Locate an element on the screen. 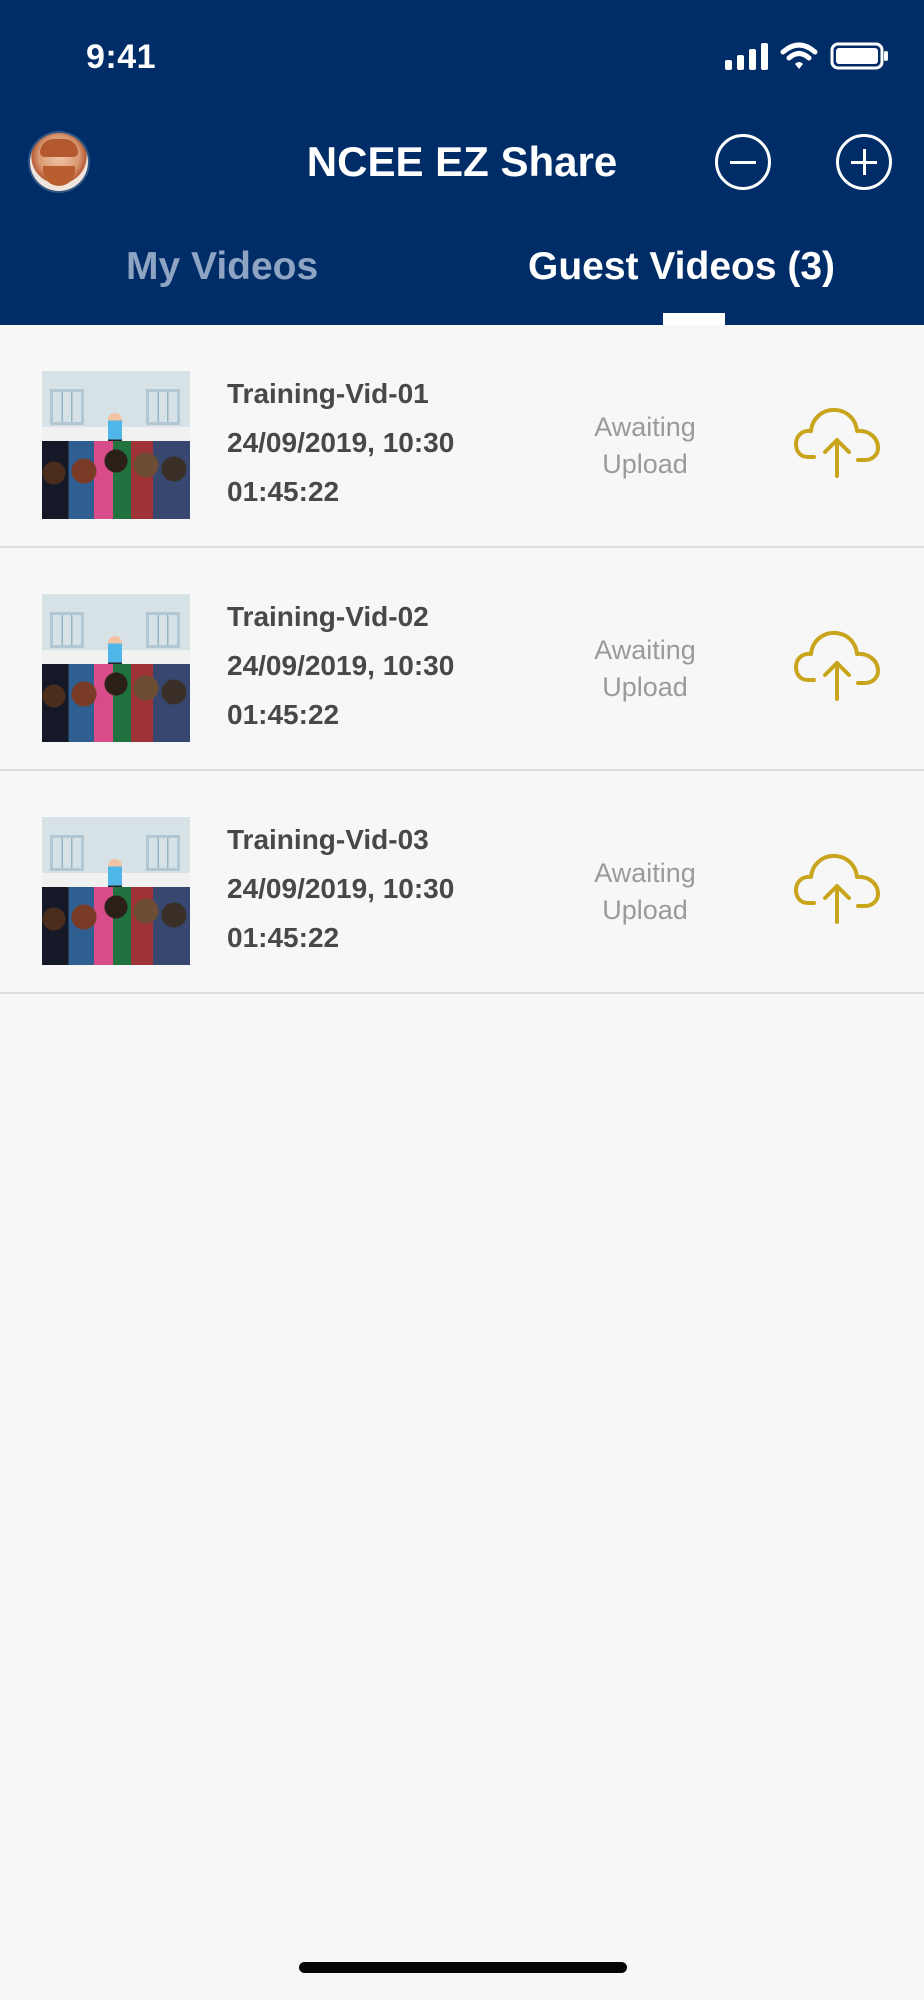 This screenshot has height=2000, width=924. page-title: NCEE EZ Share is located at coordinates (462, 161).